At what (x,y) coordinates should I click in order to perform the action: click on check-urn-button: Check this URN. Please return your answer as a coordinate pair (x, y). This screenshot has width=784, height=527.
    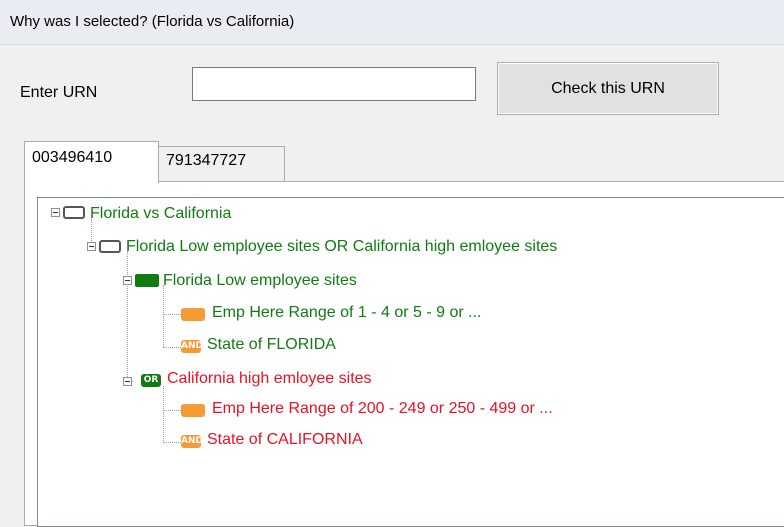
    Looking at the image, I should click on (608, 88).